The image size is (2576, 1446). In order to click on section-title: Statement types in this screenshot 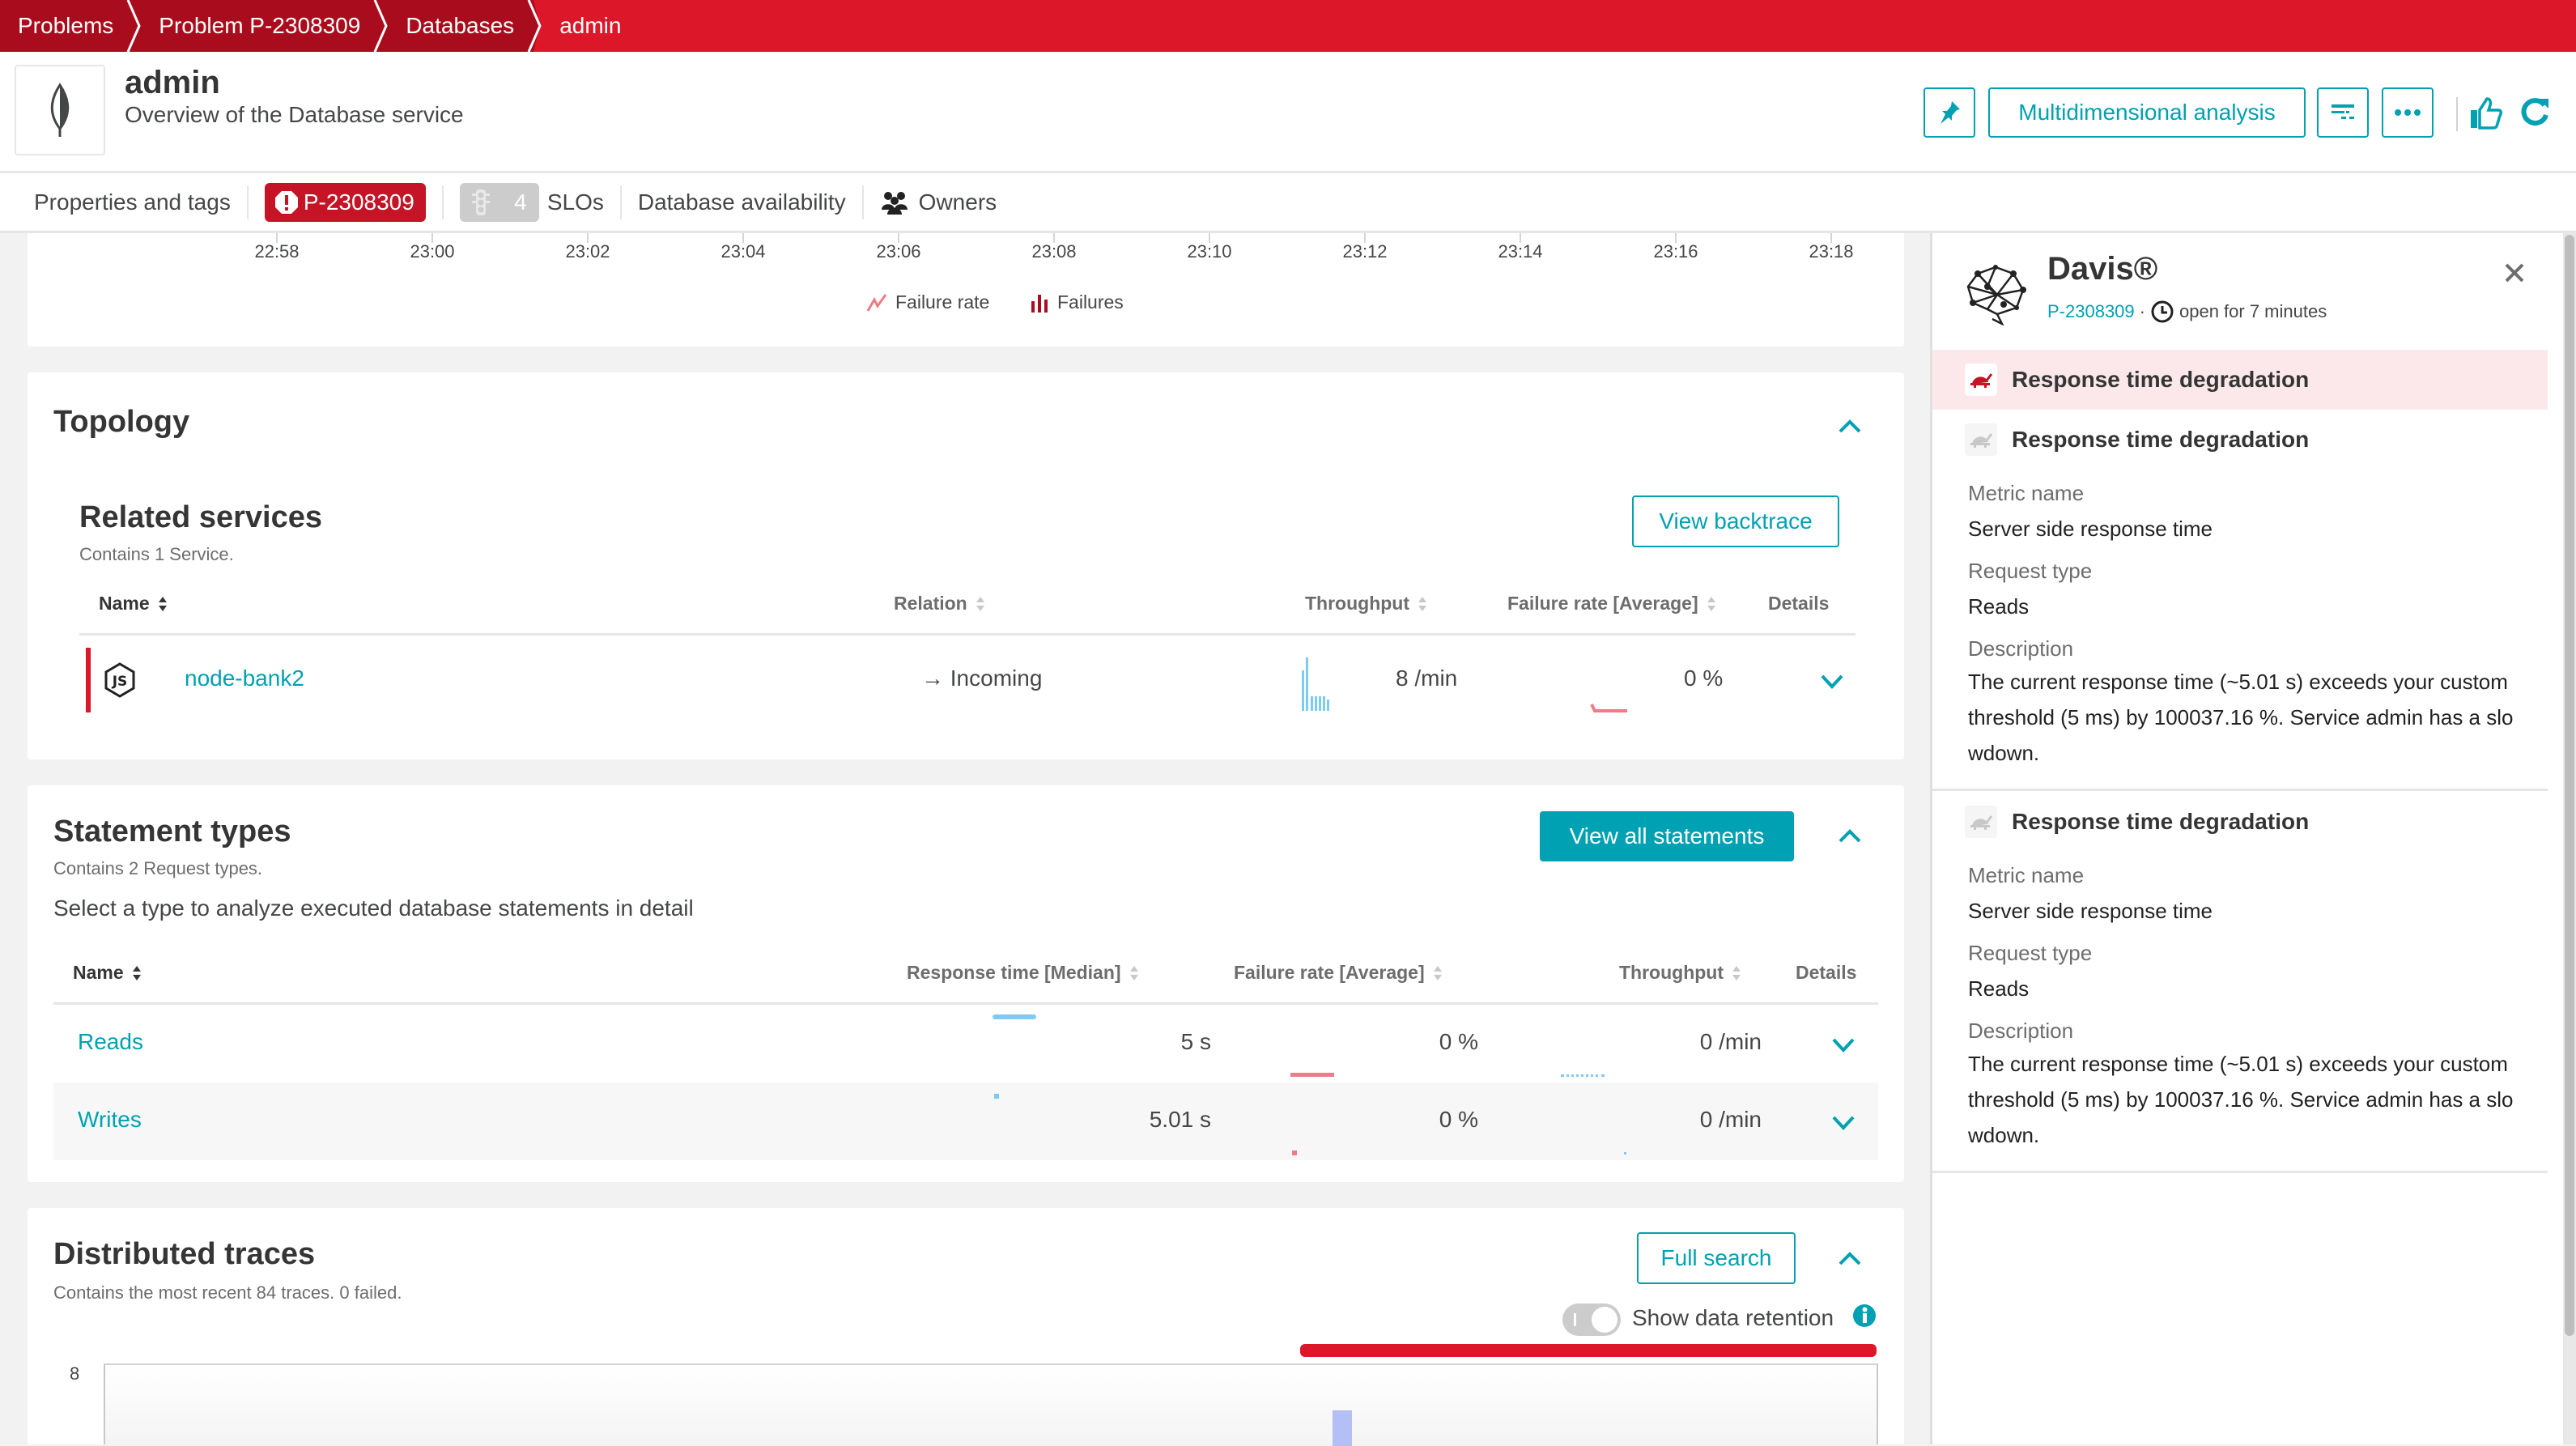, I will do `click(172, 831)`.